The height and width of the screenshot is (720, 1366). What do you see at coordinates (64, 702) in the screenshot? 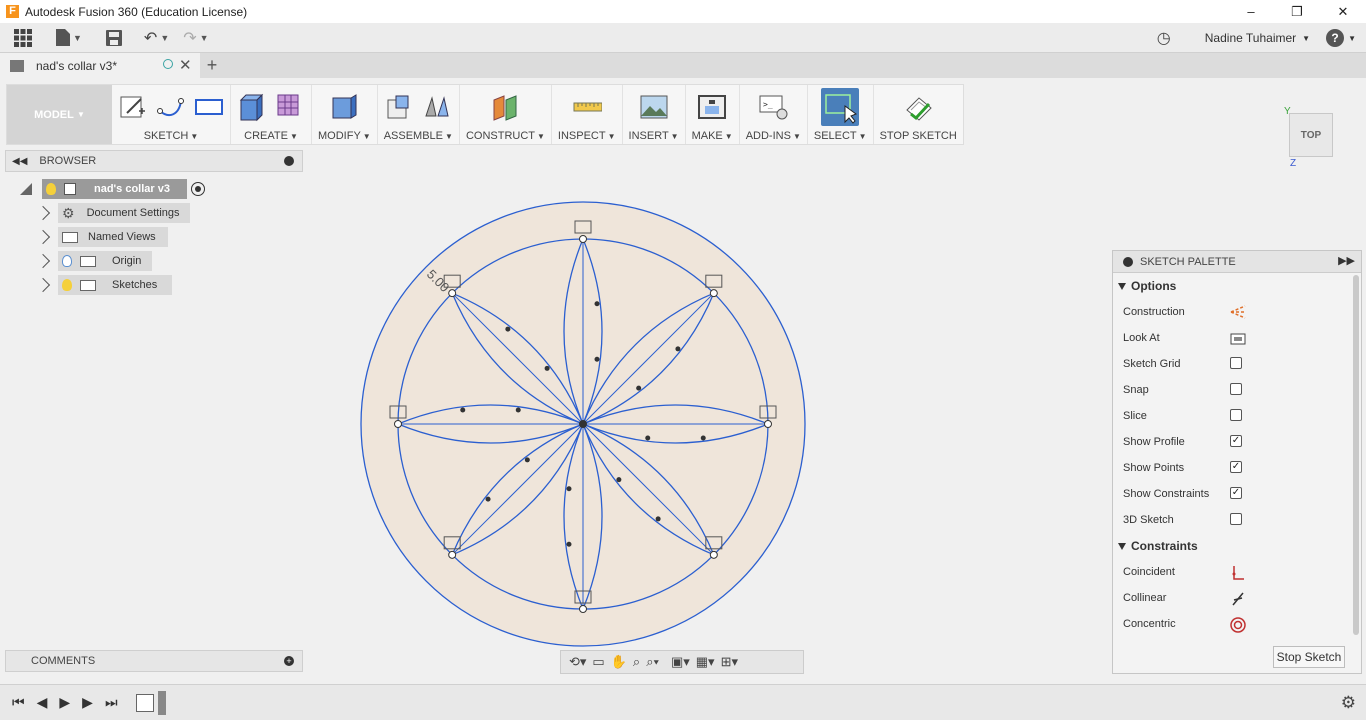
I see `play-icon: ▶` at bounding box center [64, 702].